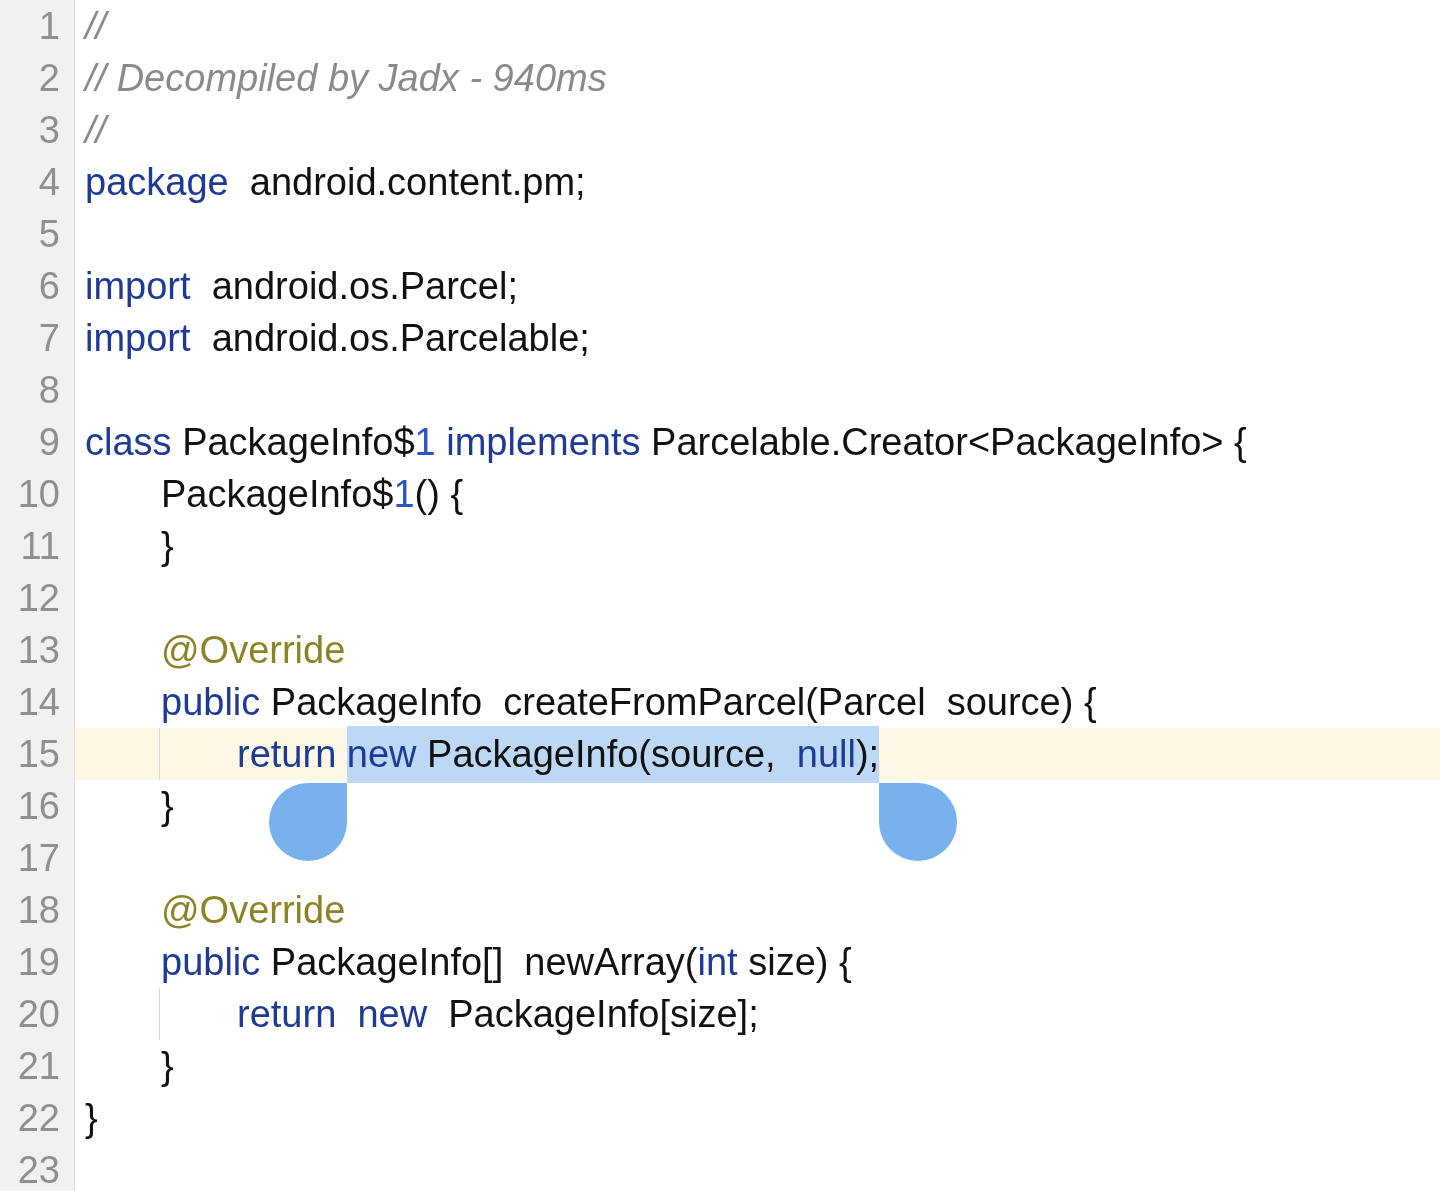 This screenshot has height=1191, width=1440. I want to click on keyword: package, so click(157, 182).